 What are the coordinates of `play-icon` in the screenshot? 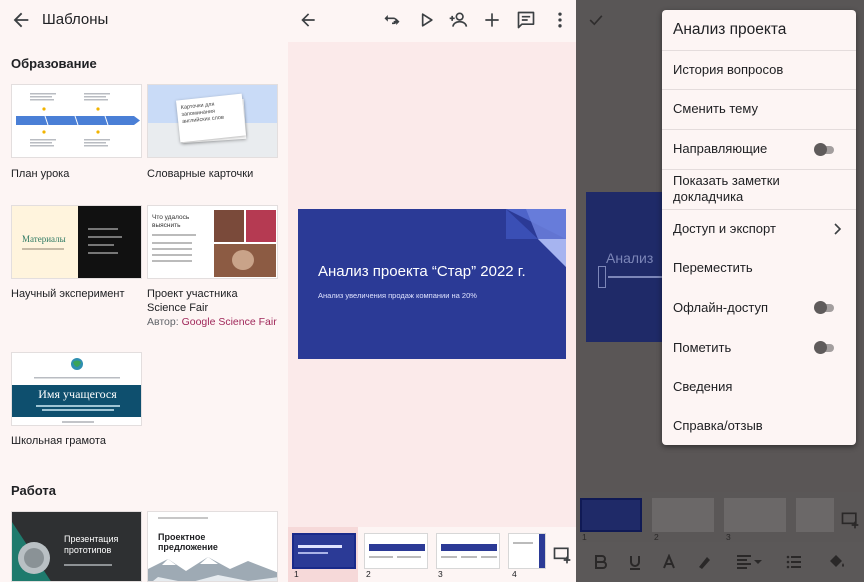 It's located at (426, 20).